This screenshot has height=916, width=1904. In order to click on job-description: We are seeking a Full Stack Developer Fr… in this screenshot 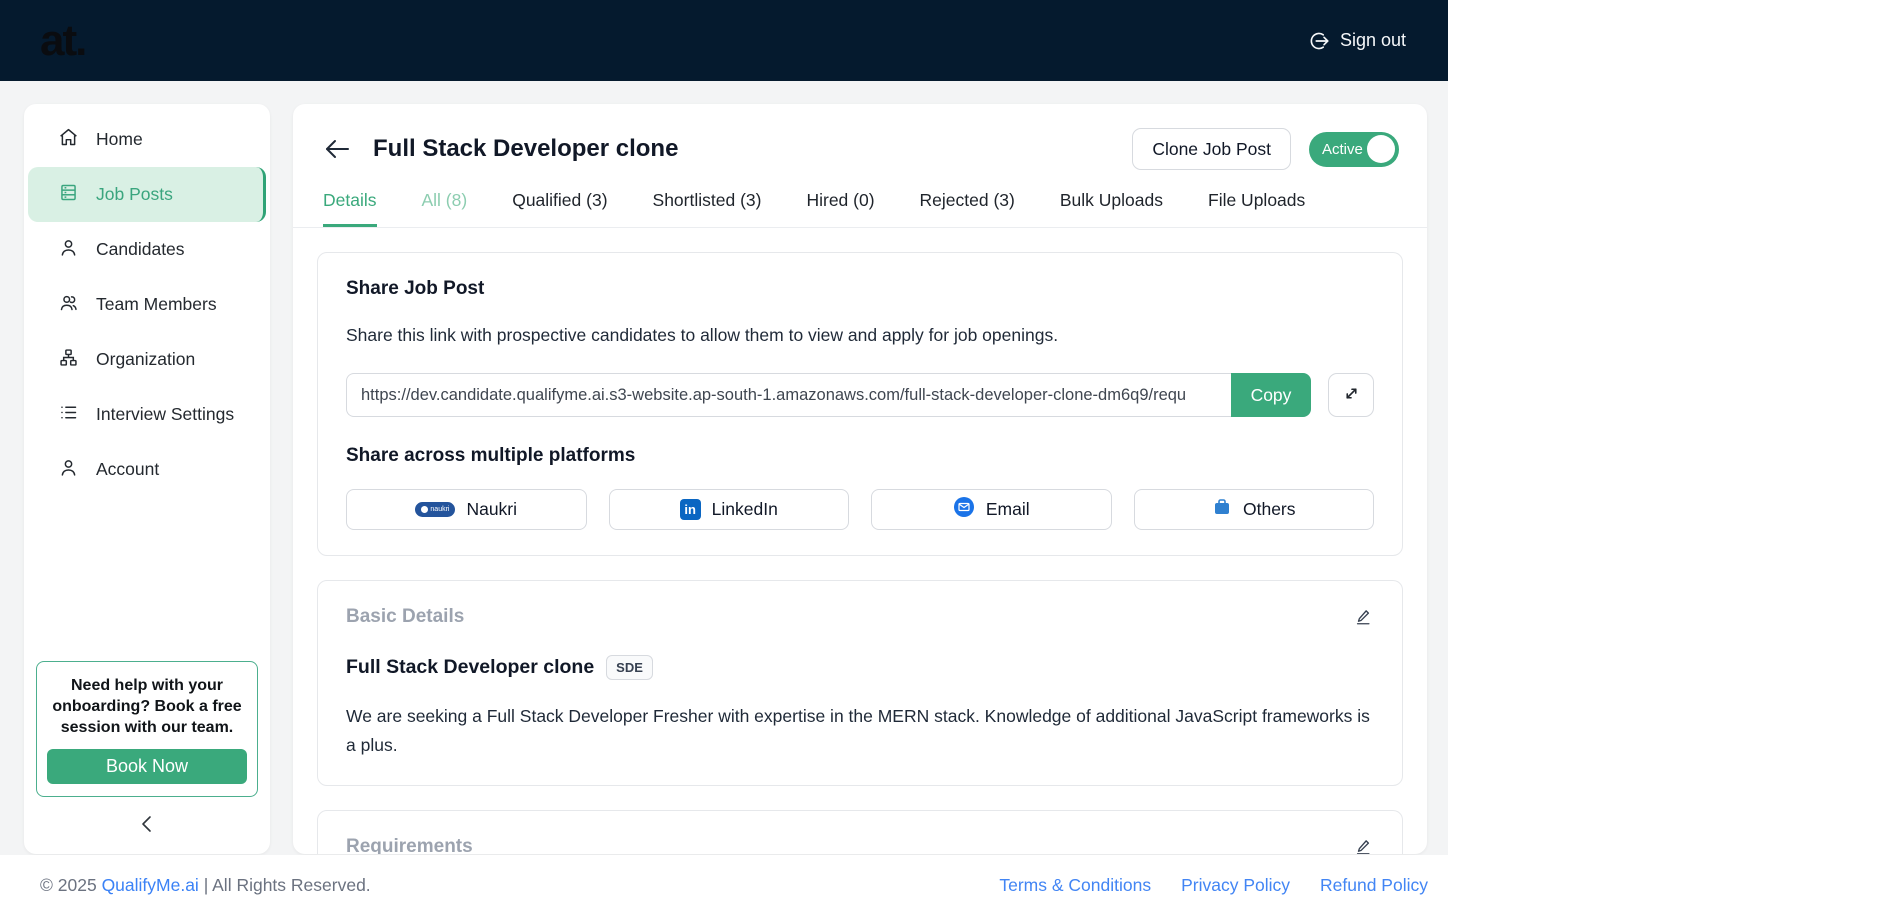, I will do `click(858, 730)`.